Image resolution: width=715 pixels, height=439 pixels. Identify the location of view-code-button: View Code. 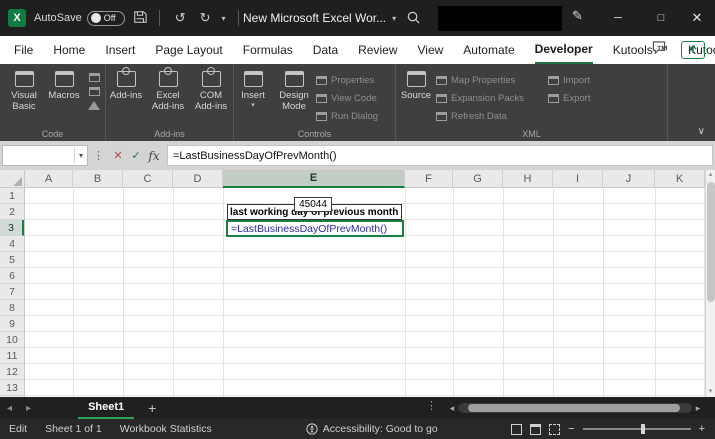
(354, 98).